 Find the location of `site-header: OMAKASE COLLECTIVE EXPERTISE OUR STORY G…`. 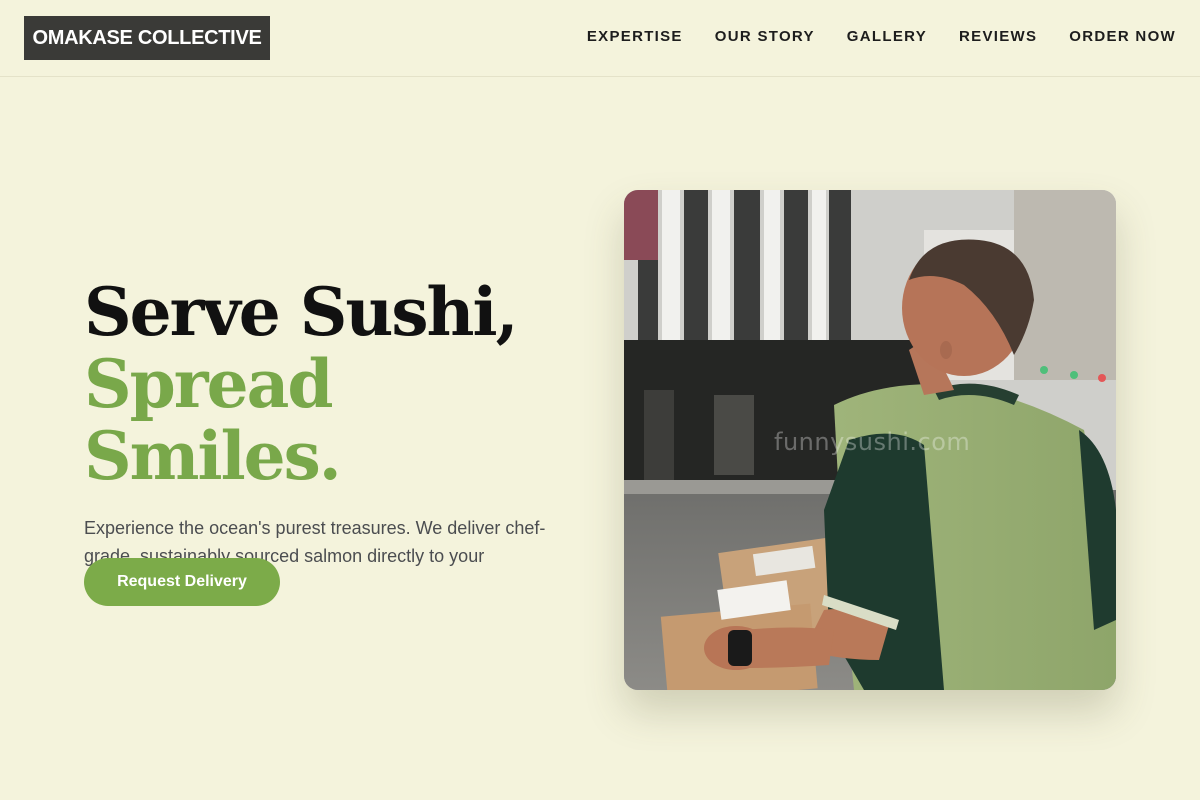

site-header: OMAKASE COLLECTIVE EXPERTISE OUR STORY G… is located at coordinates (600, 38).